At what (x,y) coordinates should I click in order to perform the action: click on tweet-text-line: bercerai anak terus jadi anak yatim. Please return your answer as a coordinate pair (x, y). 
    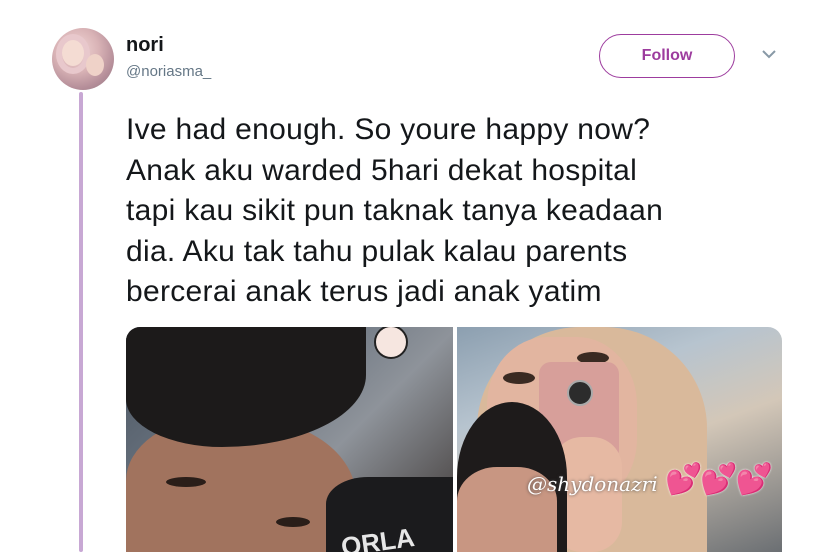
    Looking at the image, I should click on (364, 291).